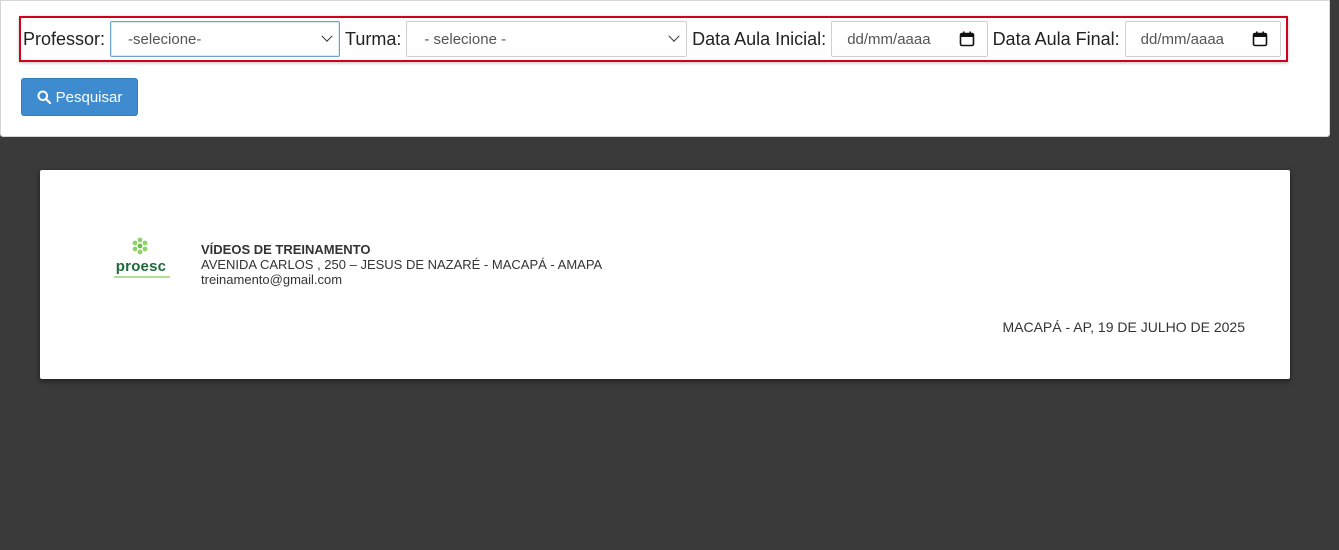 Image resolution: width=1339 pixels, height=550 pixels. What do you see at coordinates (89, 97) in the screenshot?
I see `search-button-label: Pesquisar` at bounding box center [89, 97].